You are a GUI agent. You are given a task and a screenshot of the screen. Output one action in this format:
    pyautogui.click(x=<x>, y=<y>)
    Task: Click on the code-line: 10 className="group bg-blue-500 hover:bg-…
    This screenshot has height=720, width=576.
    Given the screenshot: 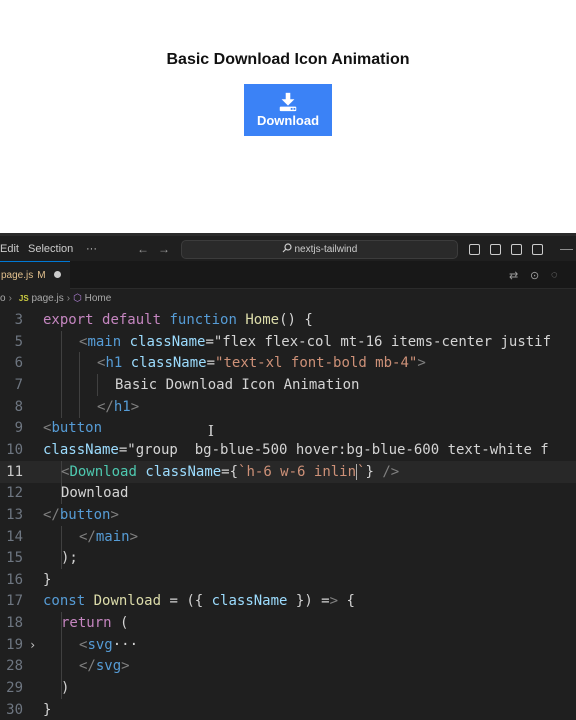 What is the action you would take?
    pyautogui.click(x=288, y=450)
    